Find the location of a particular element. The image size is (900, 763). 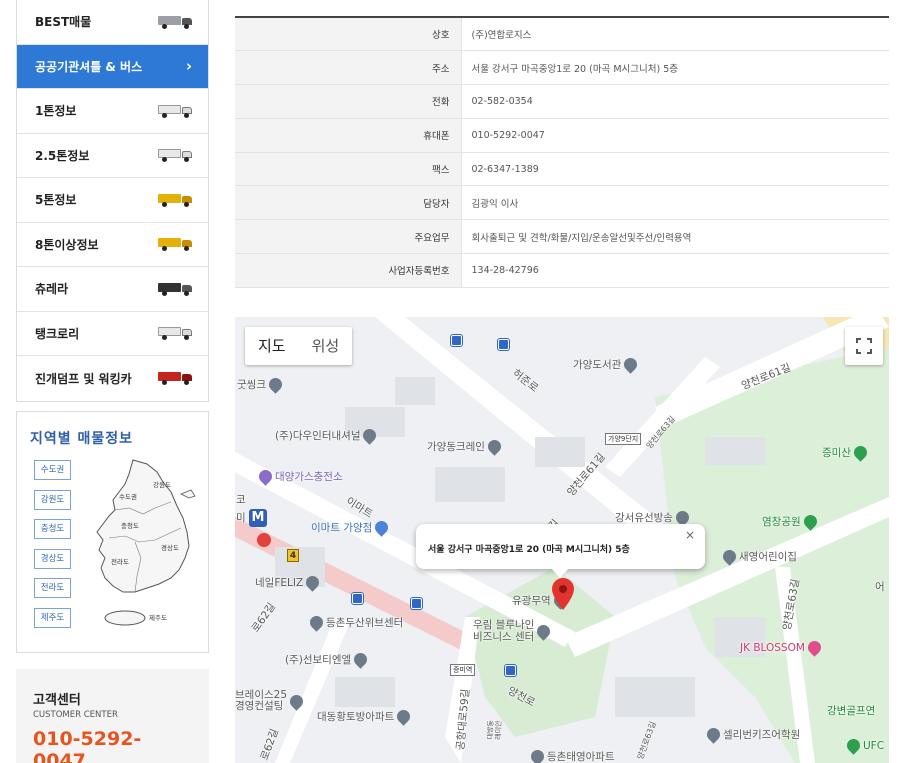

field-label: 상호 is located at coordinates (348, 34).